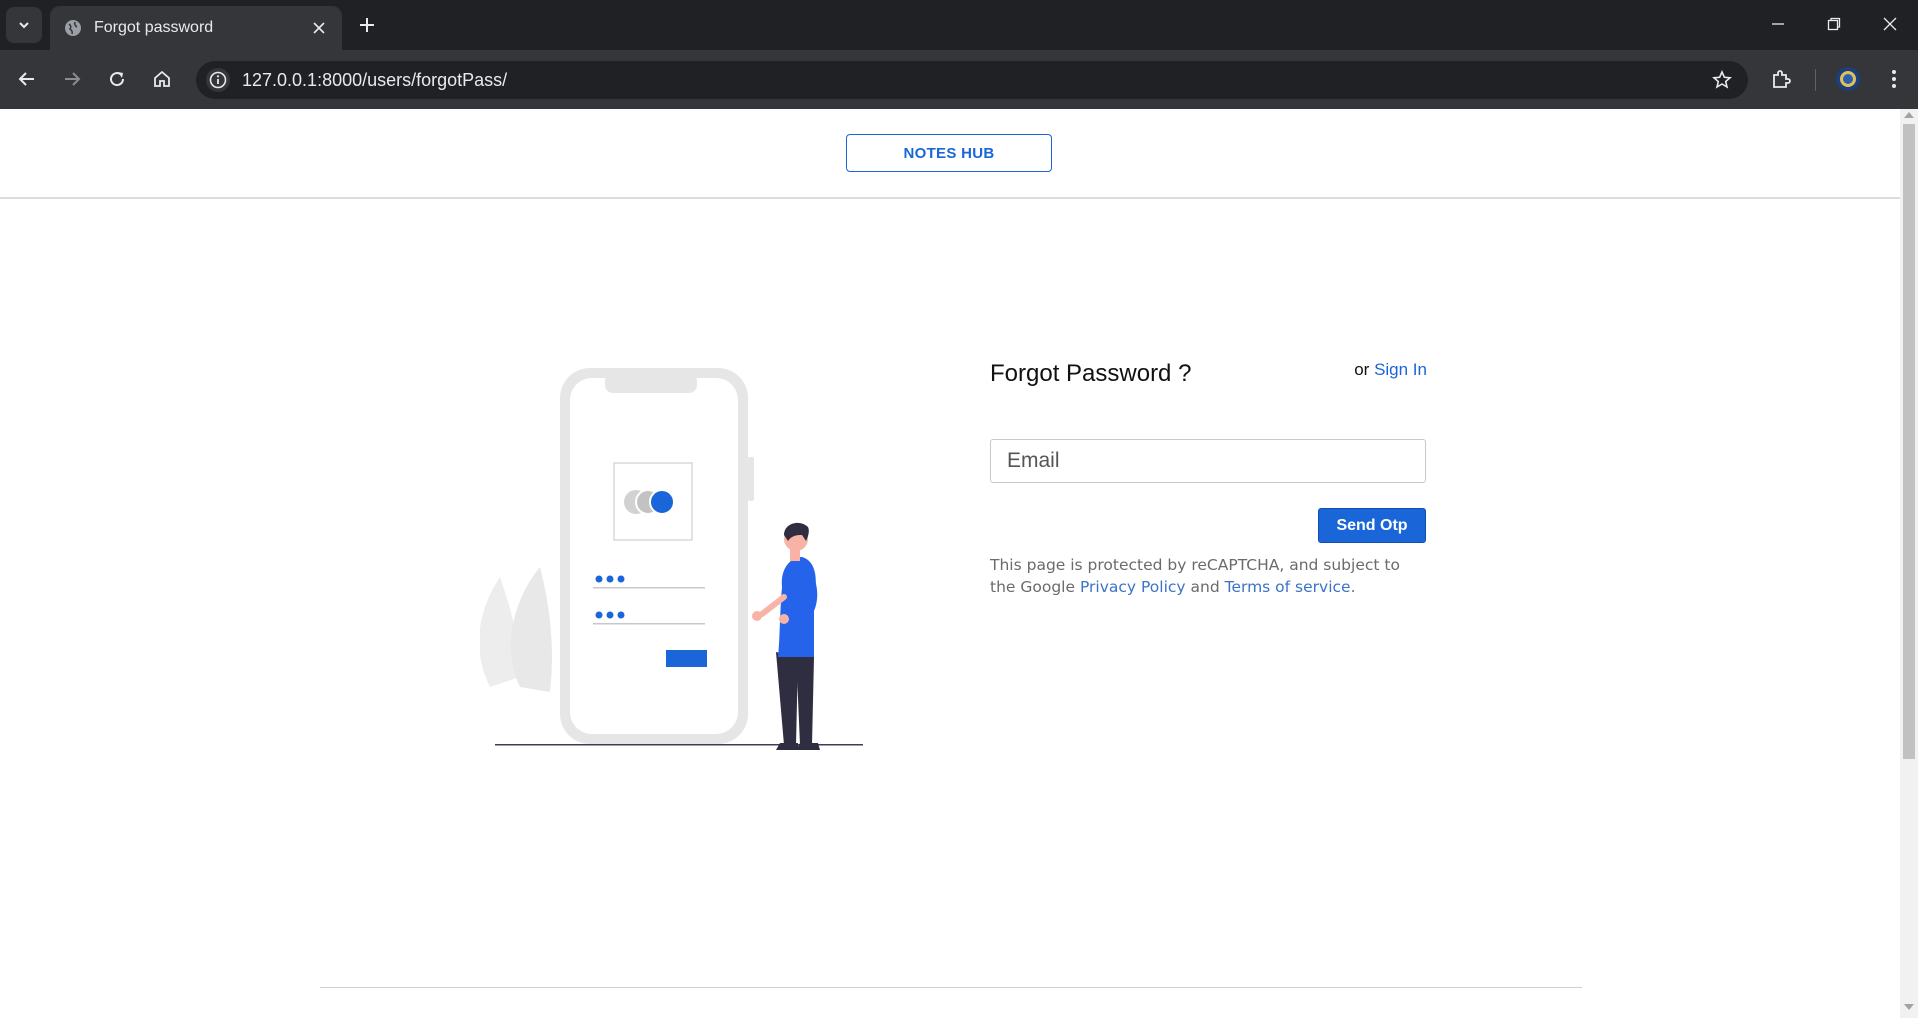 The image size is (1918, 1018). I want to click on phone-submit-block, so click(686, 658).